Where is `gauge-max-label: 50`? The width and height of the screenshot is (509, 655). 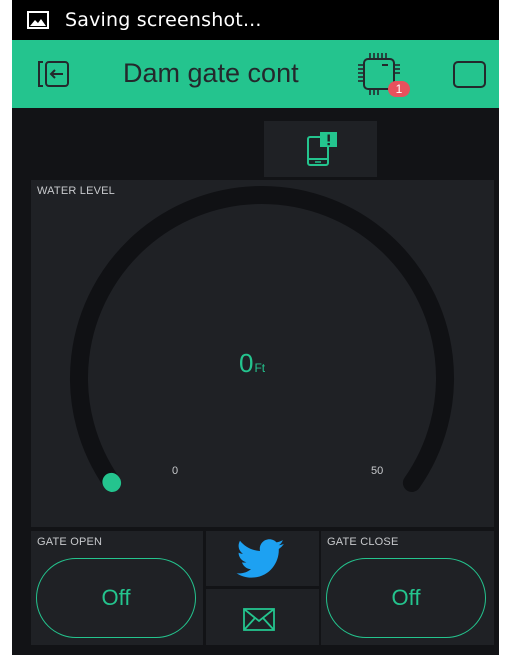 gauge-max-label: 50 is located at coordinates (377, 471).